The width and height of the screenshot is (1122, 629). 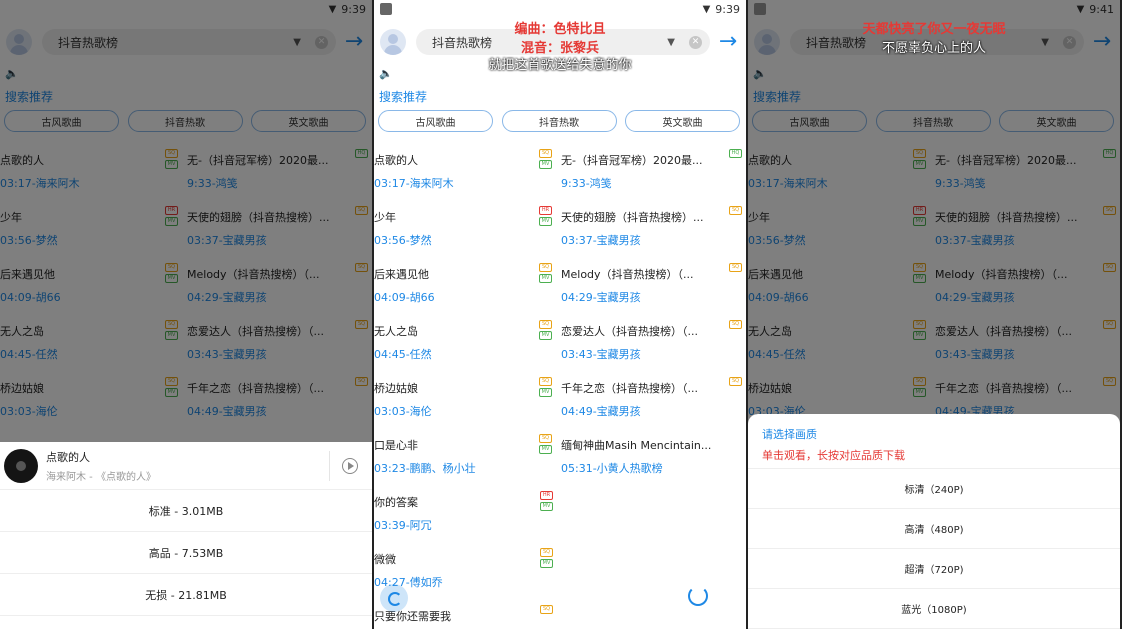 I want to click on video-quality-1080p: 蓝光（1080P), so click(x=934, y=609).